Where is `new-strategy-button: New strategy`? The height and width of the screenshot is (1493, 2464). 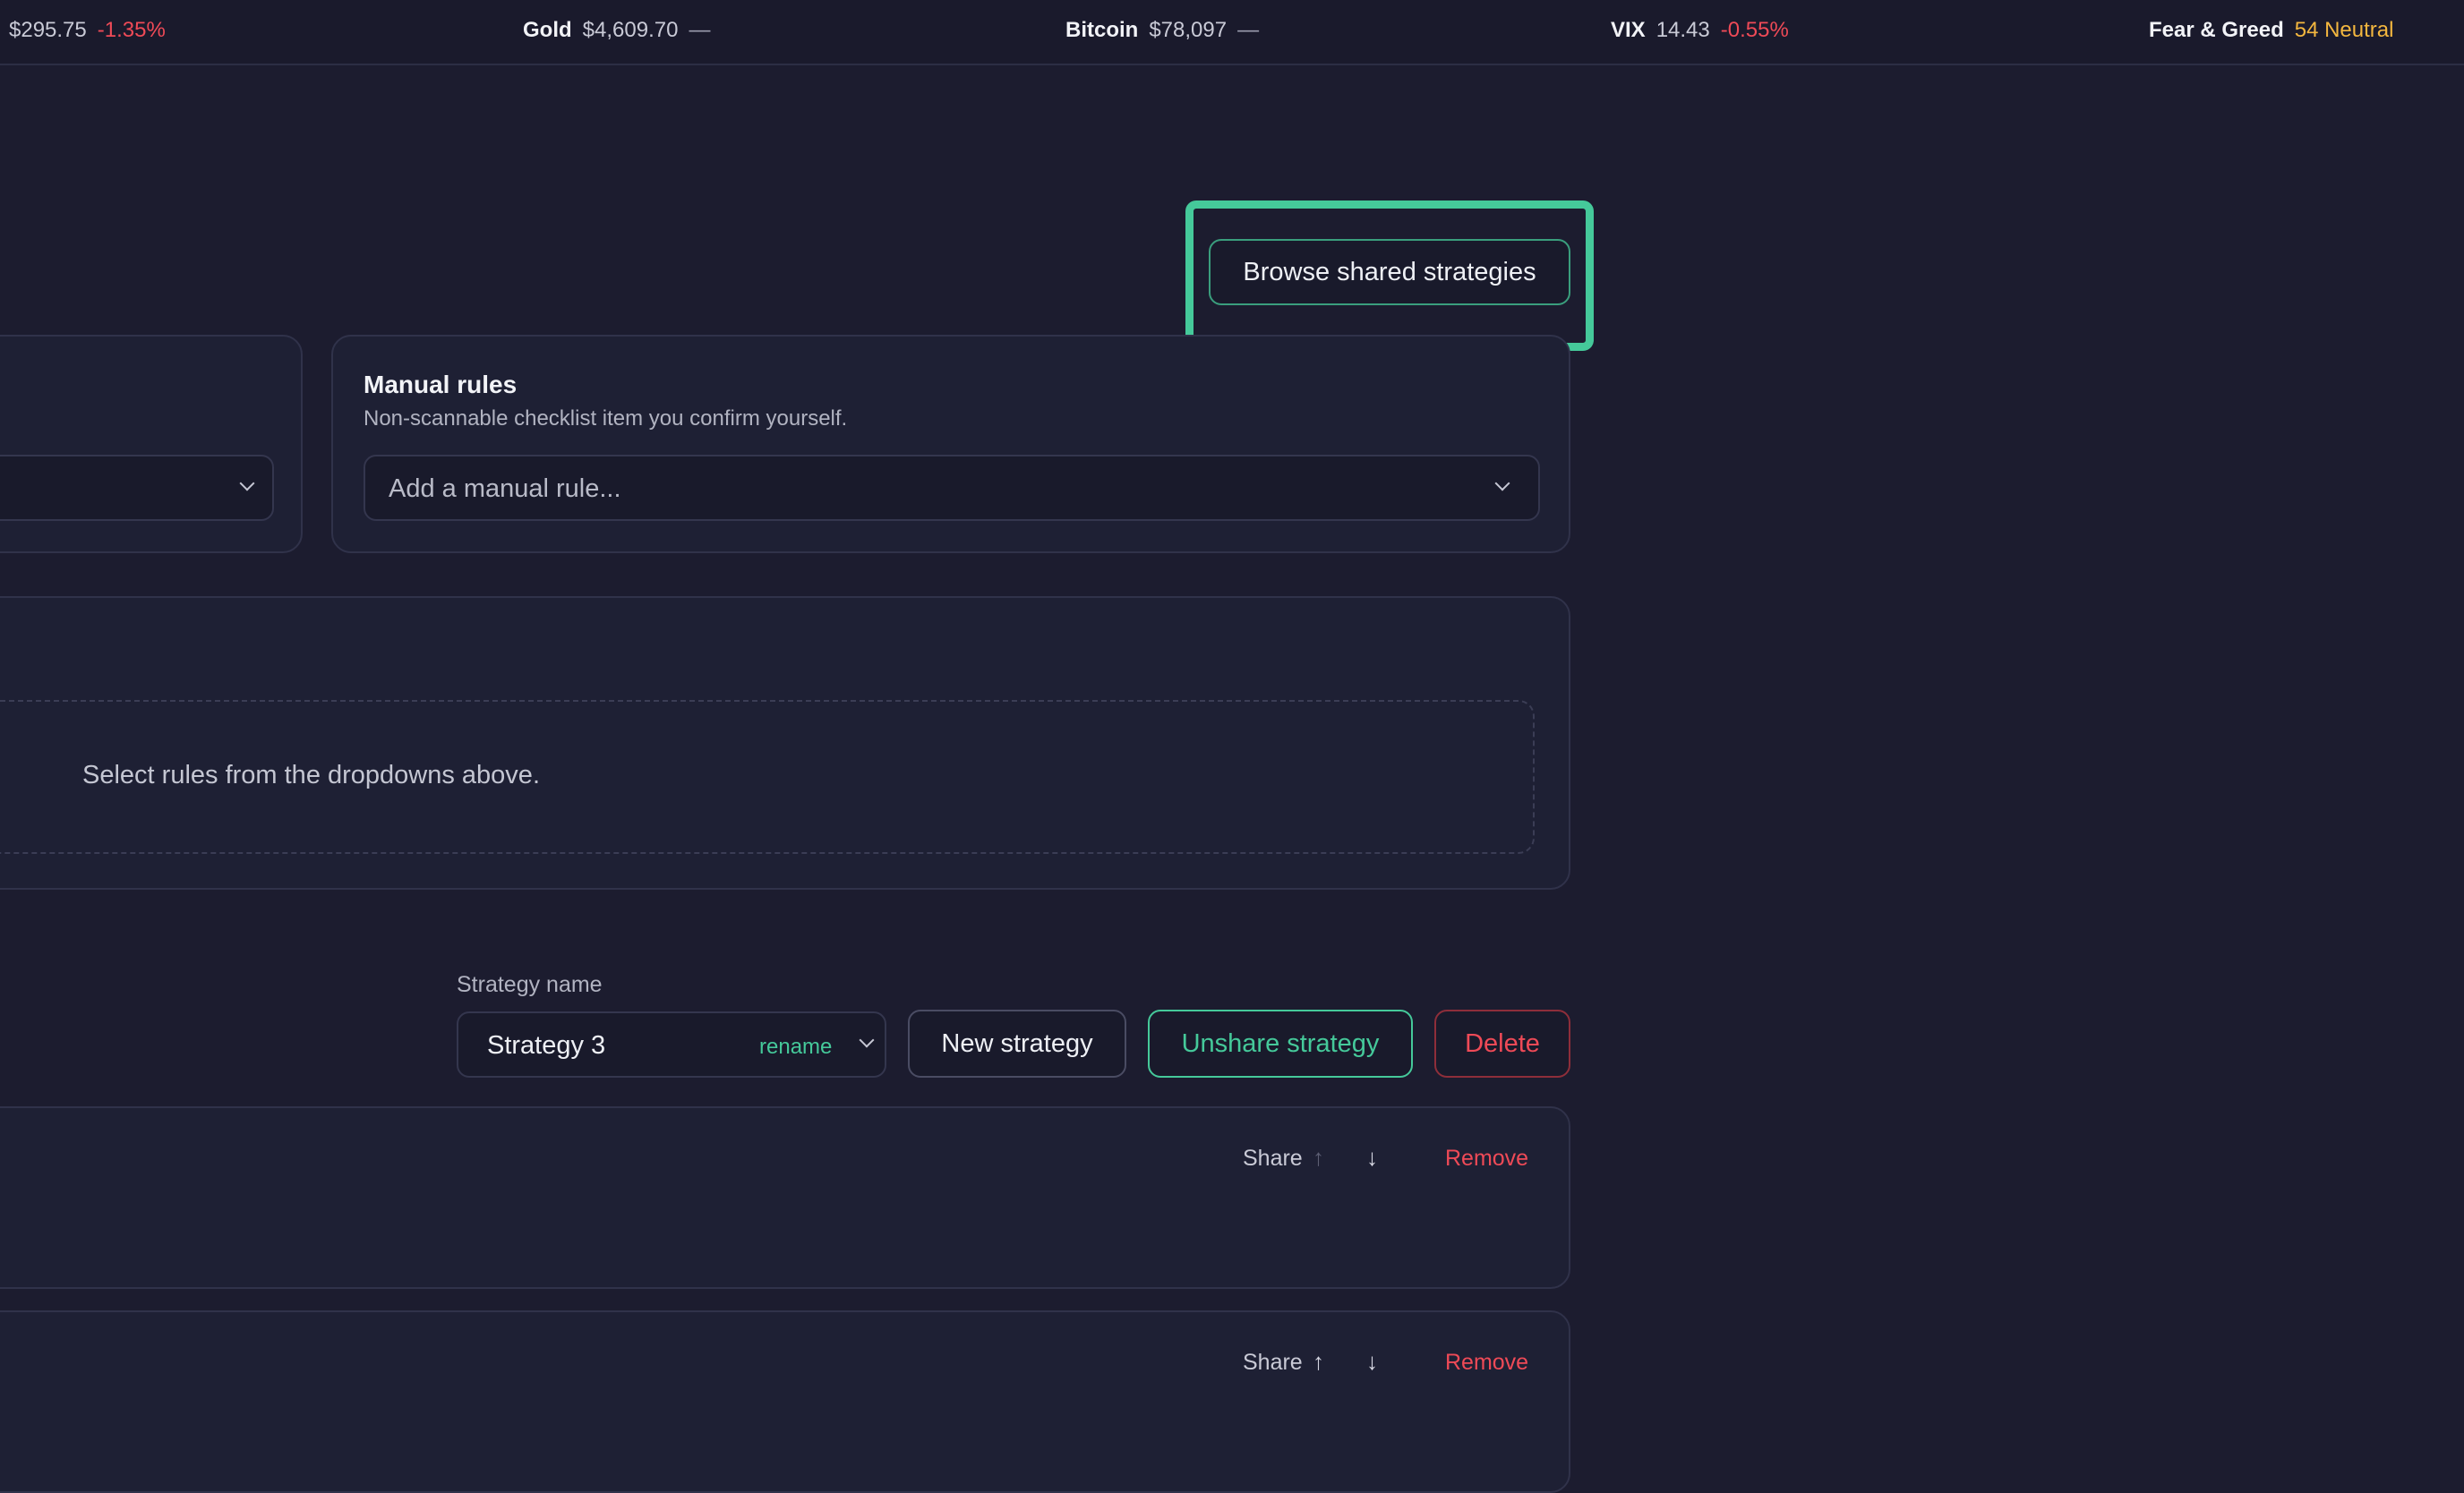
new-strategy-button: New strategy is located at coordinates (1017, 1044).